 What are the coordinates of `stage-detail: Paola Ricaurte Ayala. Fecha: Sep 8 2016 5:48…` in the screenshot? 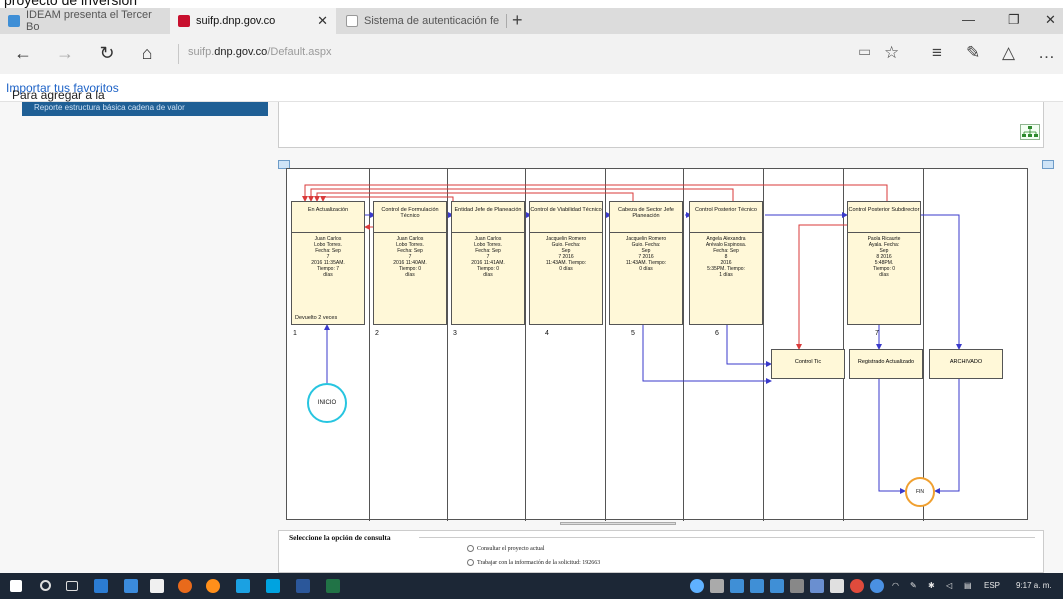 It's located at (884, 257).